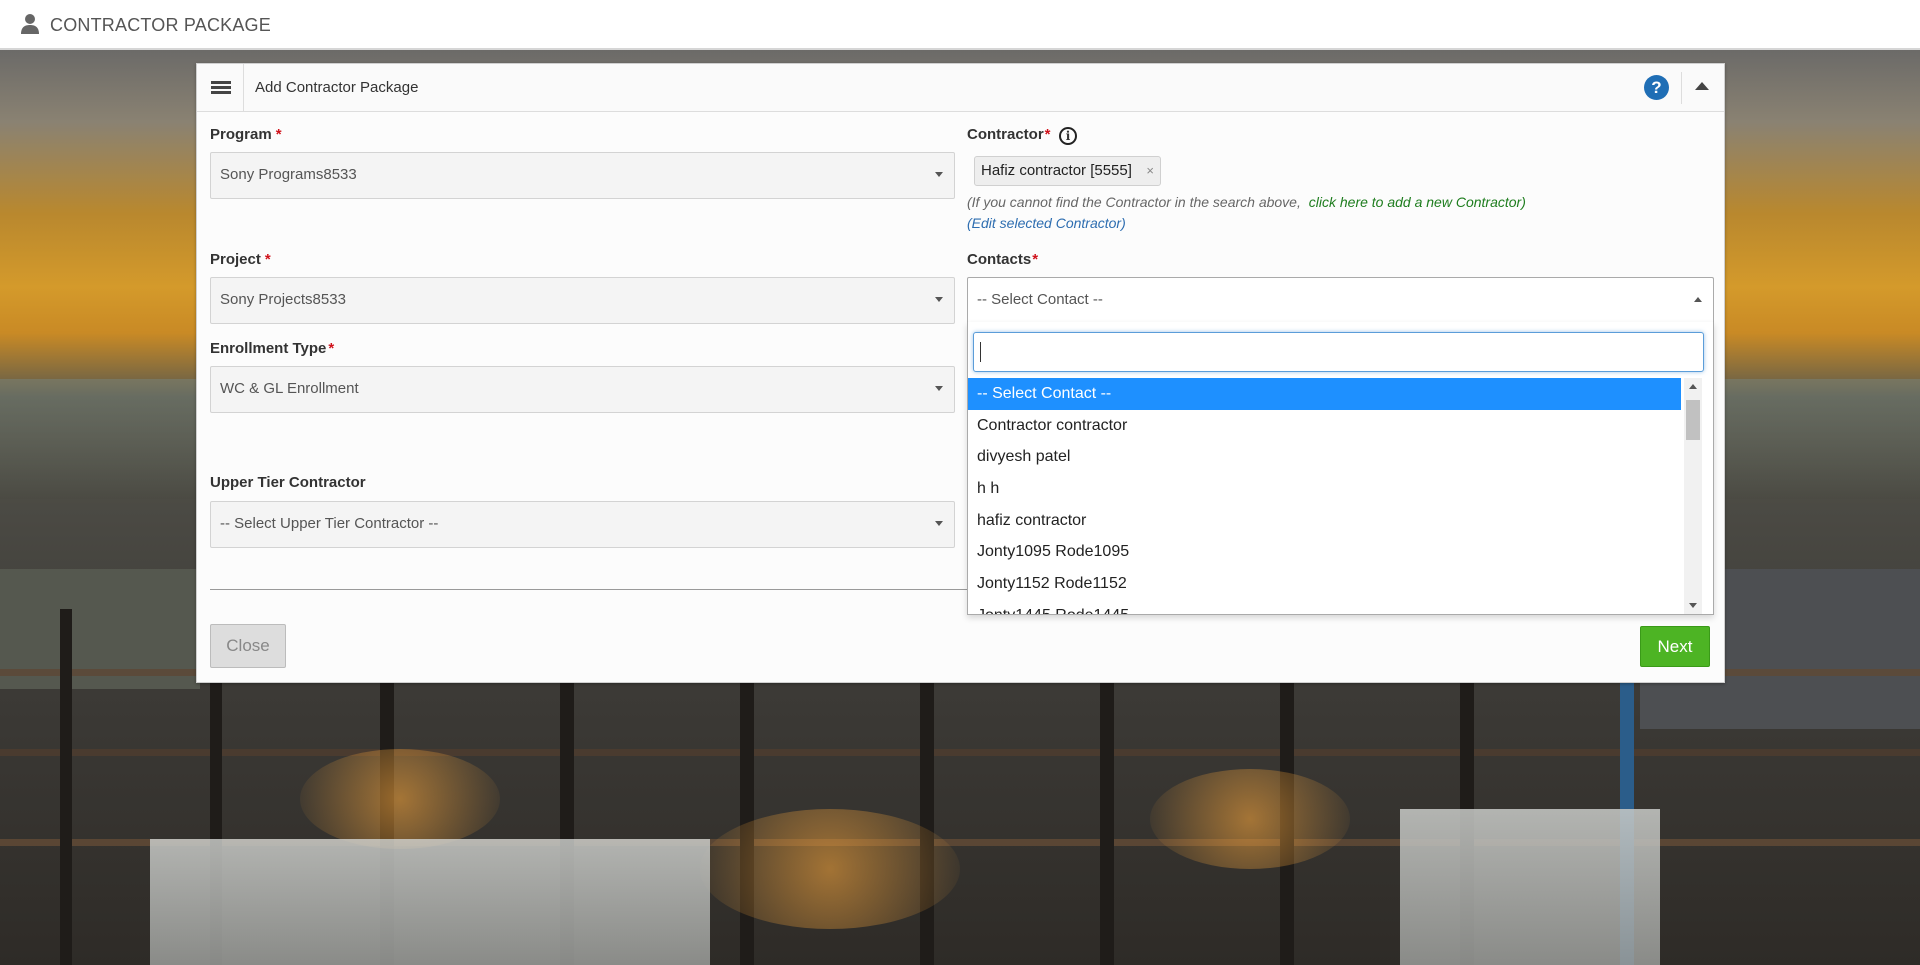 This screenshot has width=1920, height=965. Describe the element at coordinates (1150, 171) in the screenshot. I see `remove-tag-icon: ×` at that location.